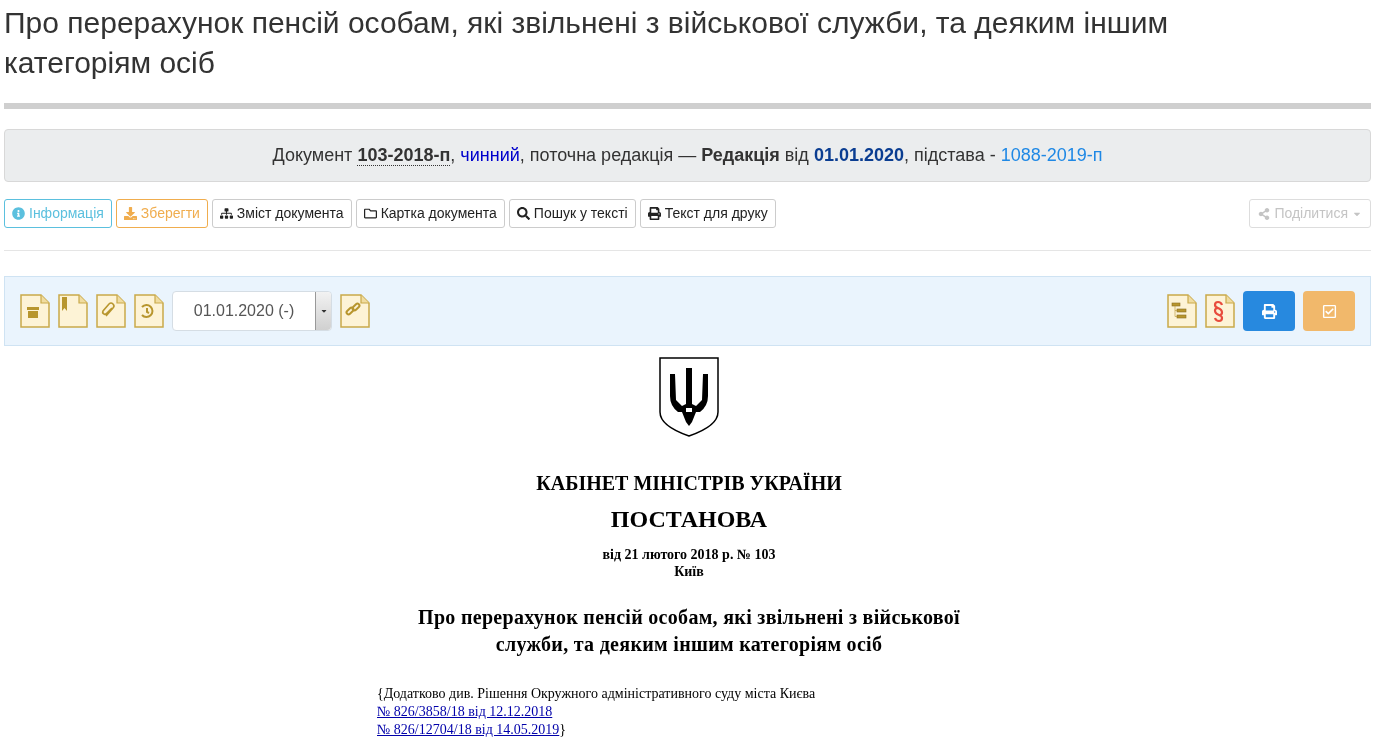  What do you see at coordinates (796, 155) in the screenshot?
I see `status-text: від` at bounding box center [796, 155].